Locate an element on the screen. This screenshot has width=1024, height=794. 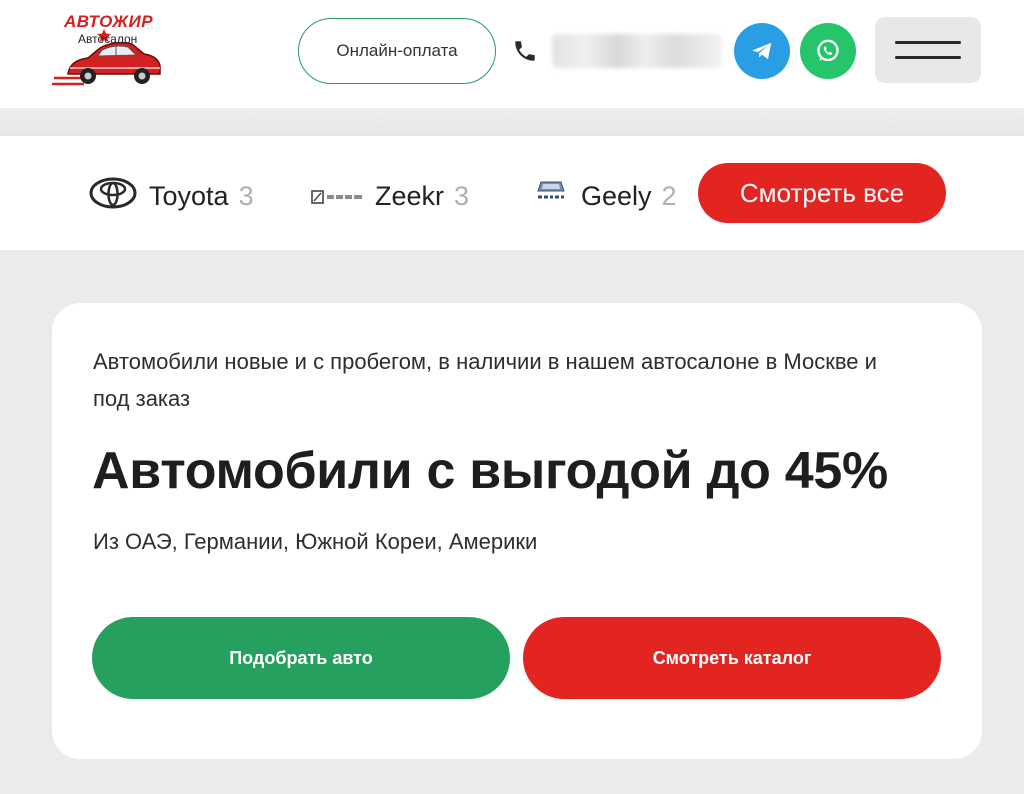
header-divider is located at coordinates (512, 122).